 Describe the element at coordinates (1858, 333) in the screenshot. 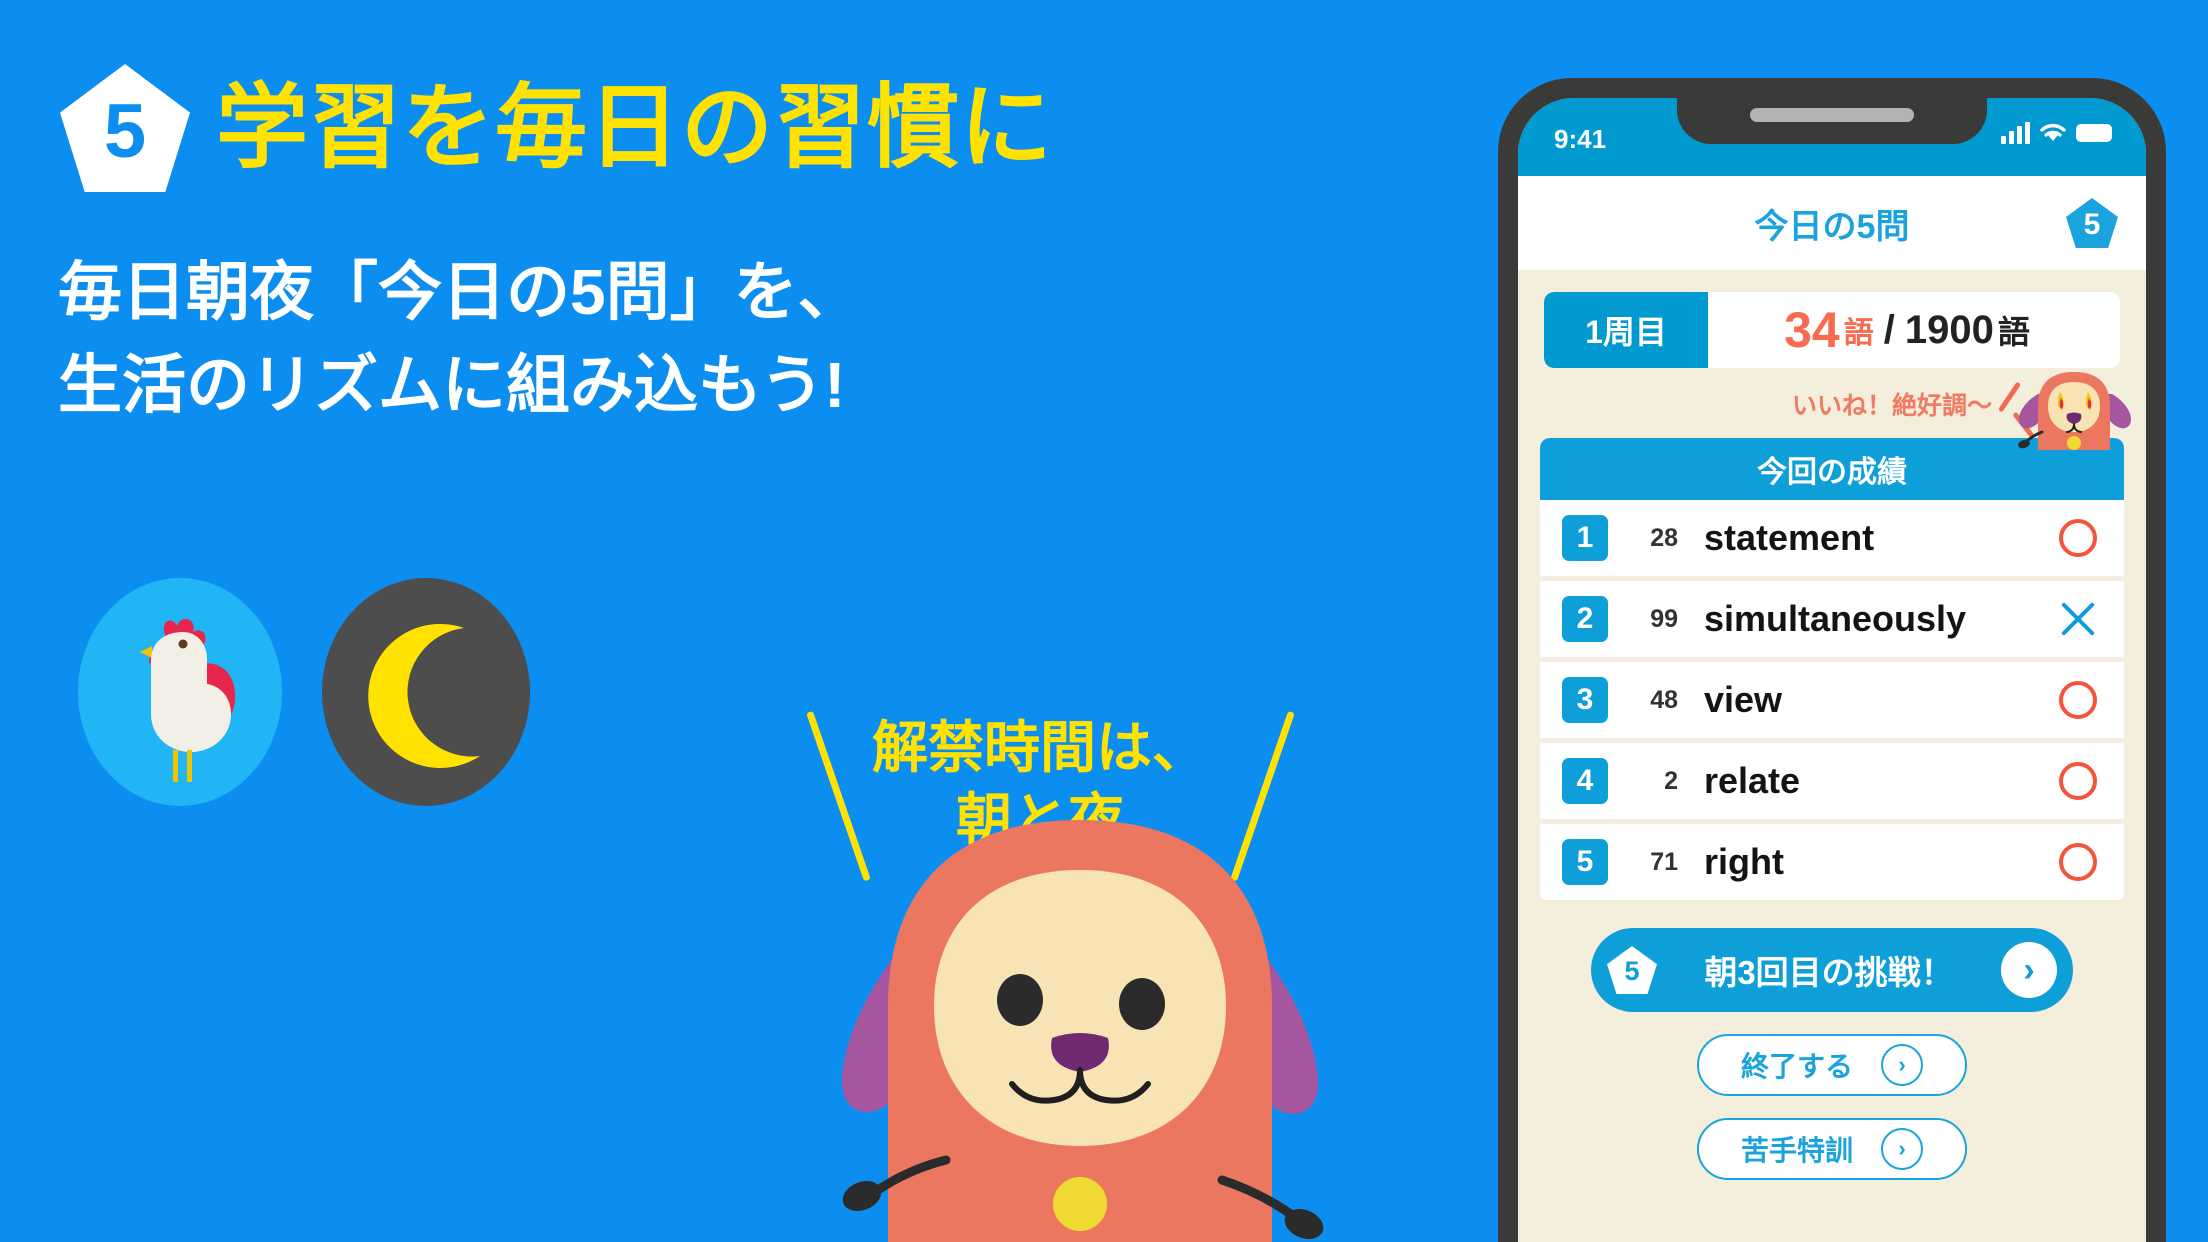

I see `current-word-unit: 語` at that location.